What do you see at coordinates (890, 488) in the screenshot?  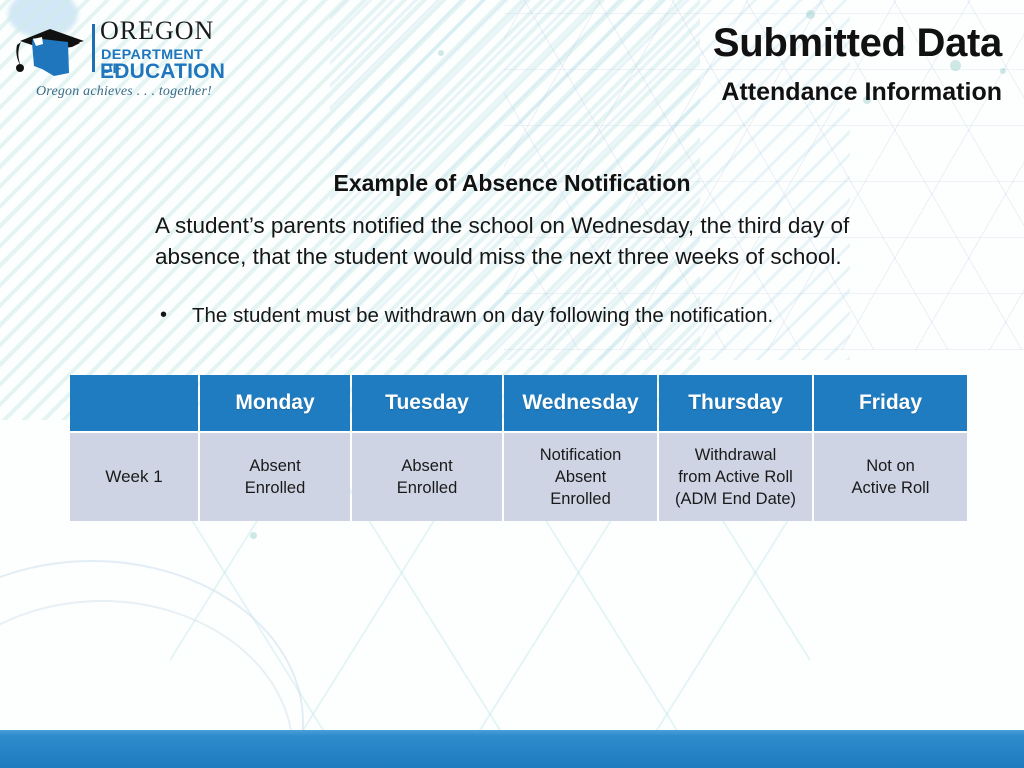 I see `cell-line: Active Roll` at bounding box center [890, 488].